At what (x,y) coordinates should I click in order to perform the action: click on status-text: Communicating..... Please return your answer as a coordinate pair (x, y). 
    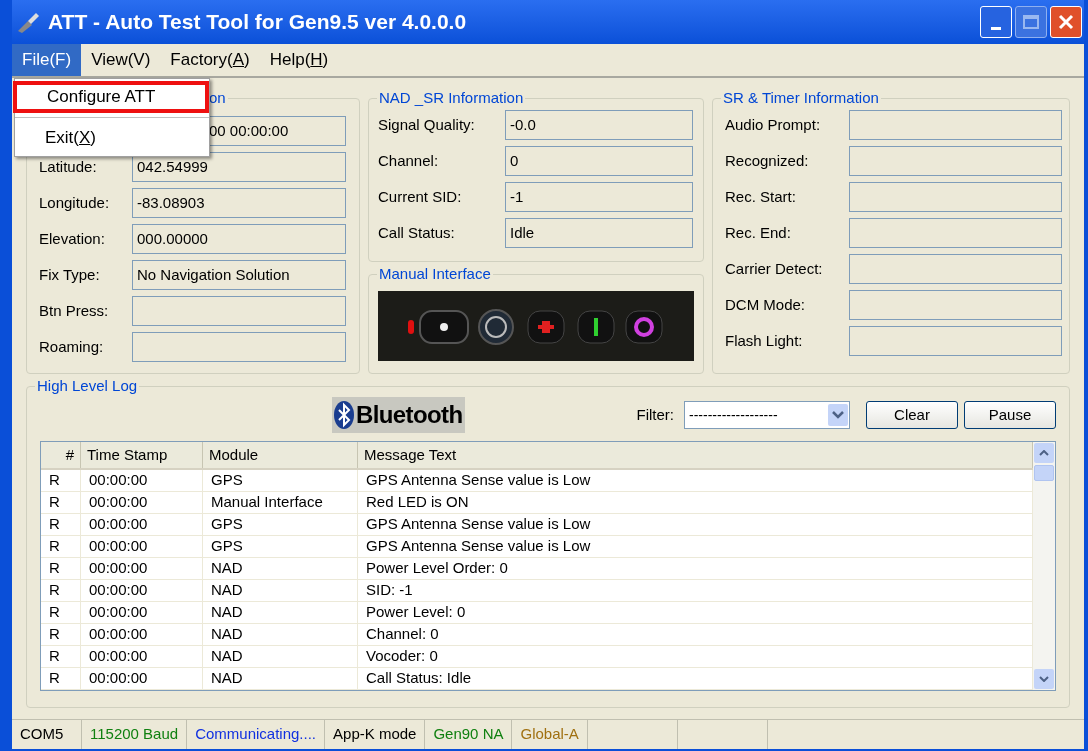
    Looking at the image, I should click on (256, 734).